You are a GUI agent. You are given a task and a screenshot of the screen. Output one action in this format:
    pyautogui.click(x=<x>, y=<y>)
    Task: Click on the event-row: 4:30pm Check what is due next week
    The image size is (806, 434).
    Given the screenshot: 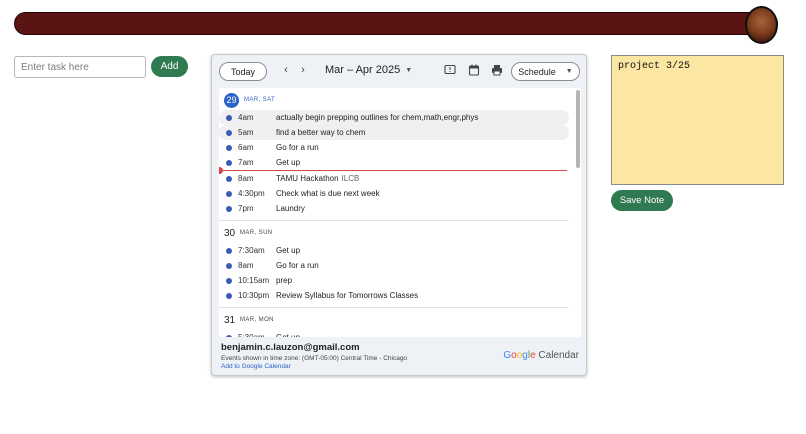 What is the action you would take?
    pyautogui.click(x=394, y=193)
    